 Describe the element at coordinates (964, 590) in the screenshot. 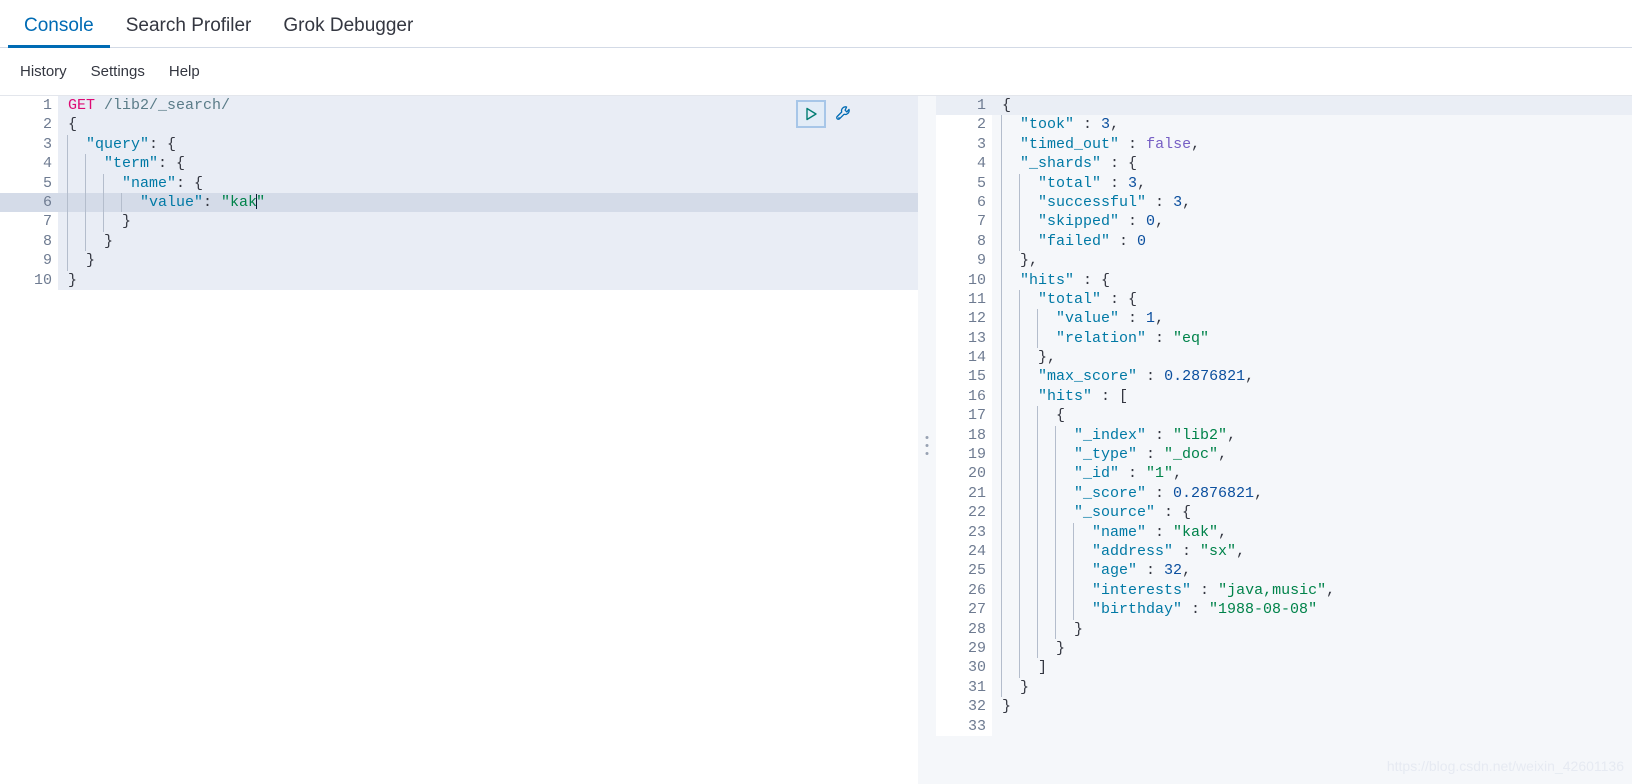

I see `line-number: 26` at that location.